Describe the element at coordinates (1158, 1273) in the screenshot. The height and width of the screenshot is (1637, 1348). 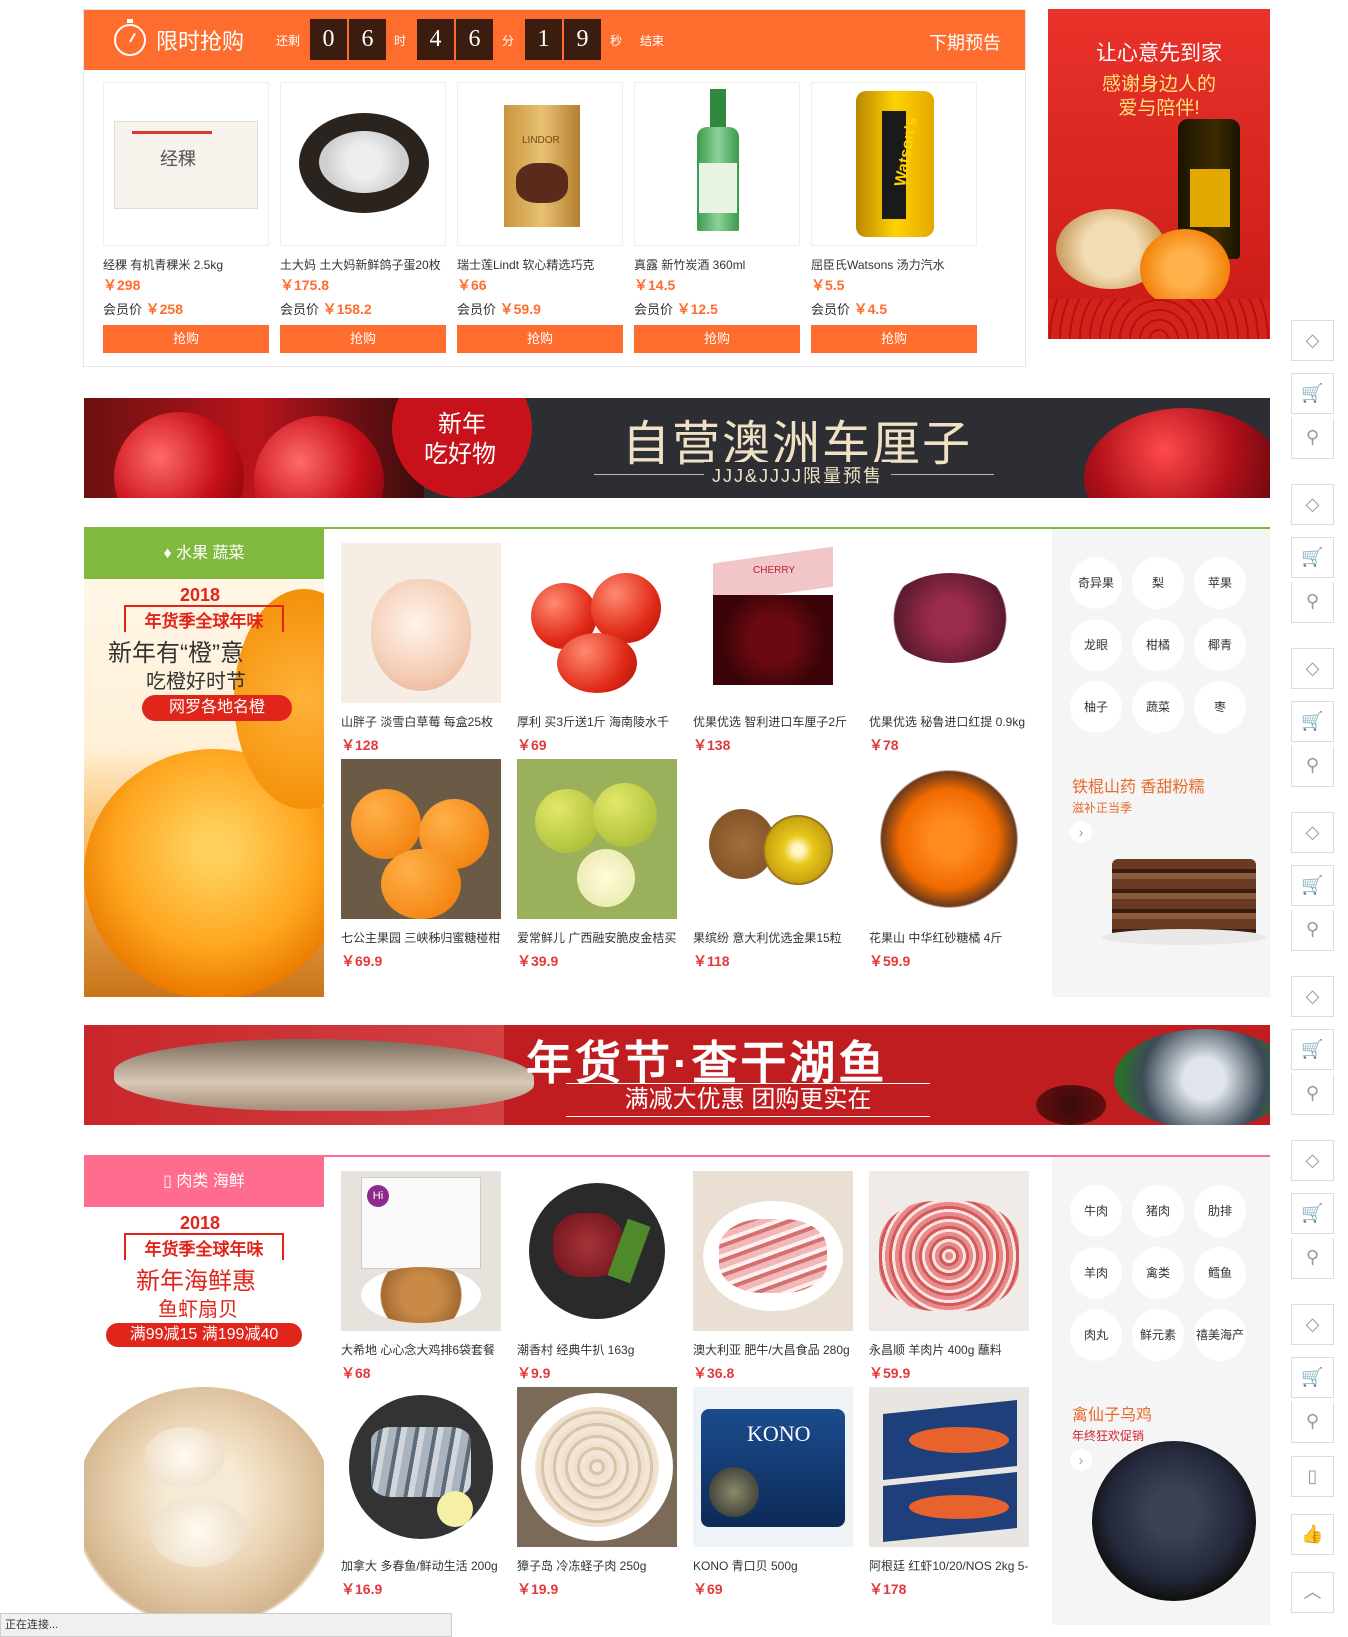
I see `category-tag: 禽类` at that location.